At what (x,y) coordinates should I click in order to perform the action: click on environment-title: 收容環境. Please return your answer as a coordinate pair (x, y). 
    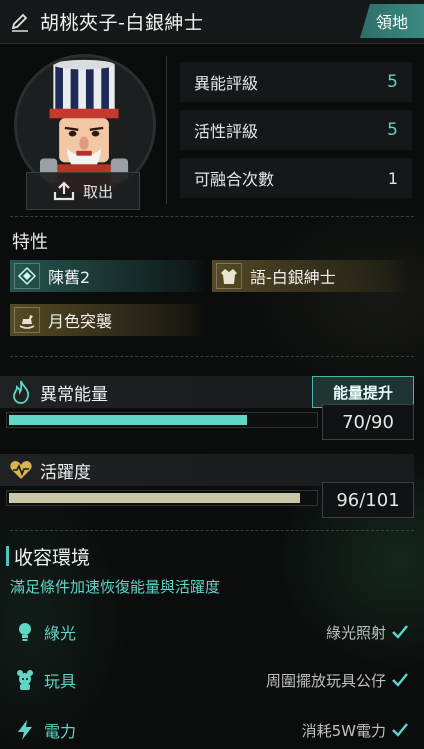
    Looking at the image, I should click on (52, 558).